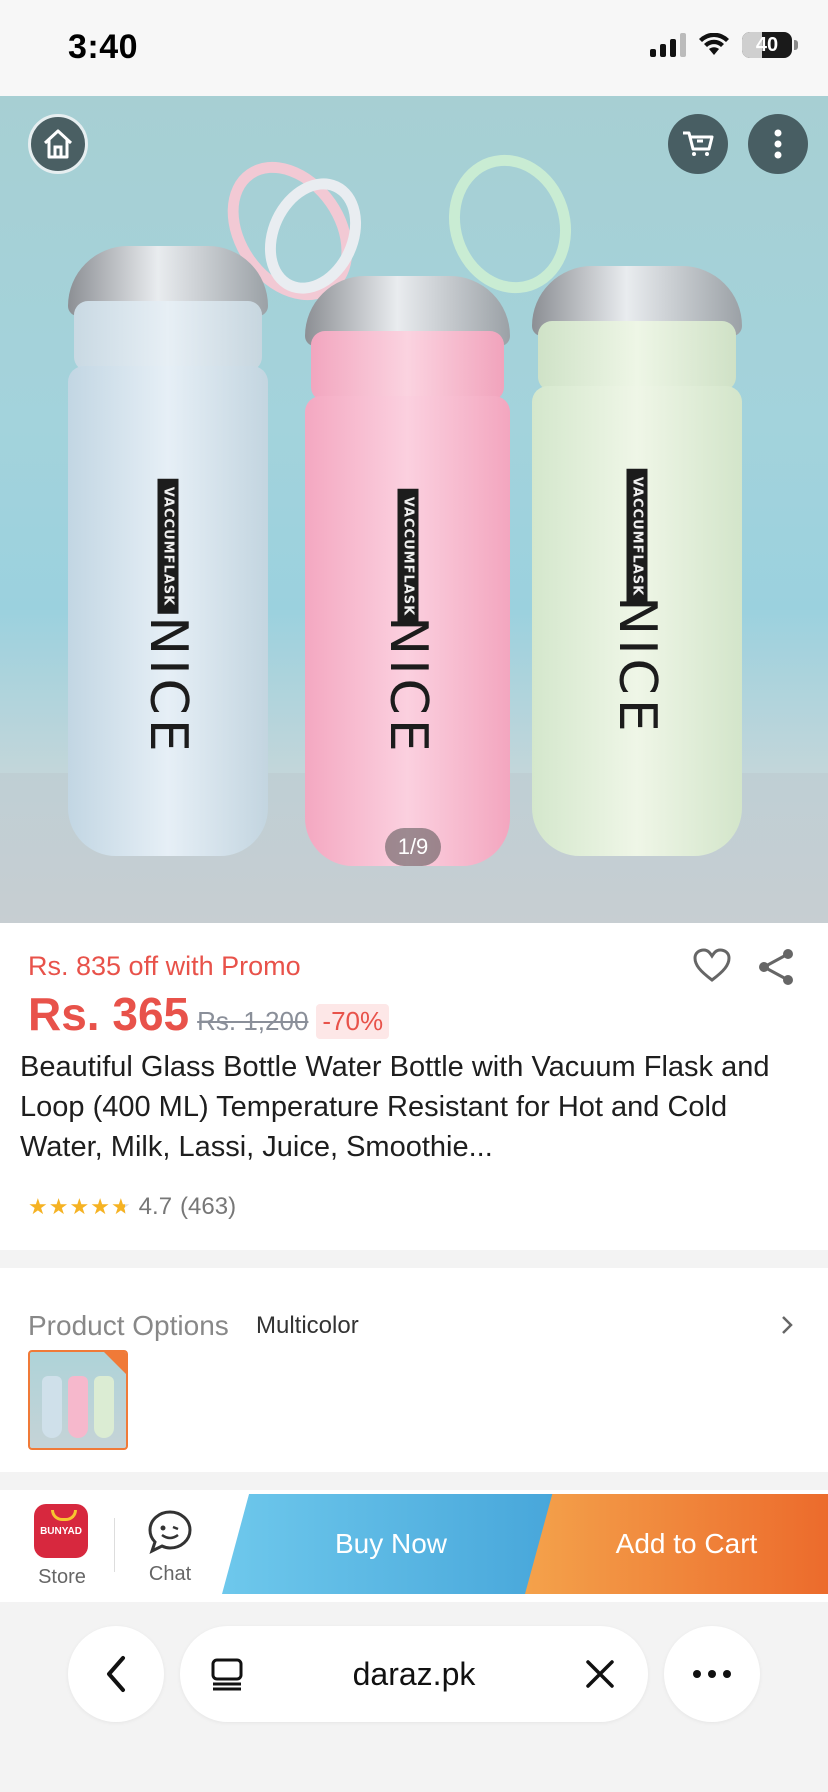  What do you see at coordinates (170, 1532) in the screenshot?
I see `chat-icon` at bounding box center [170, 1532].